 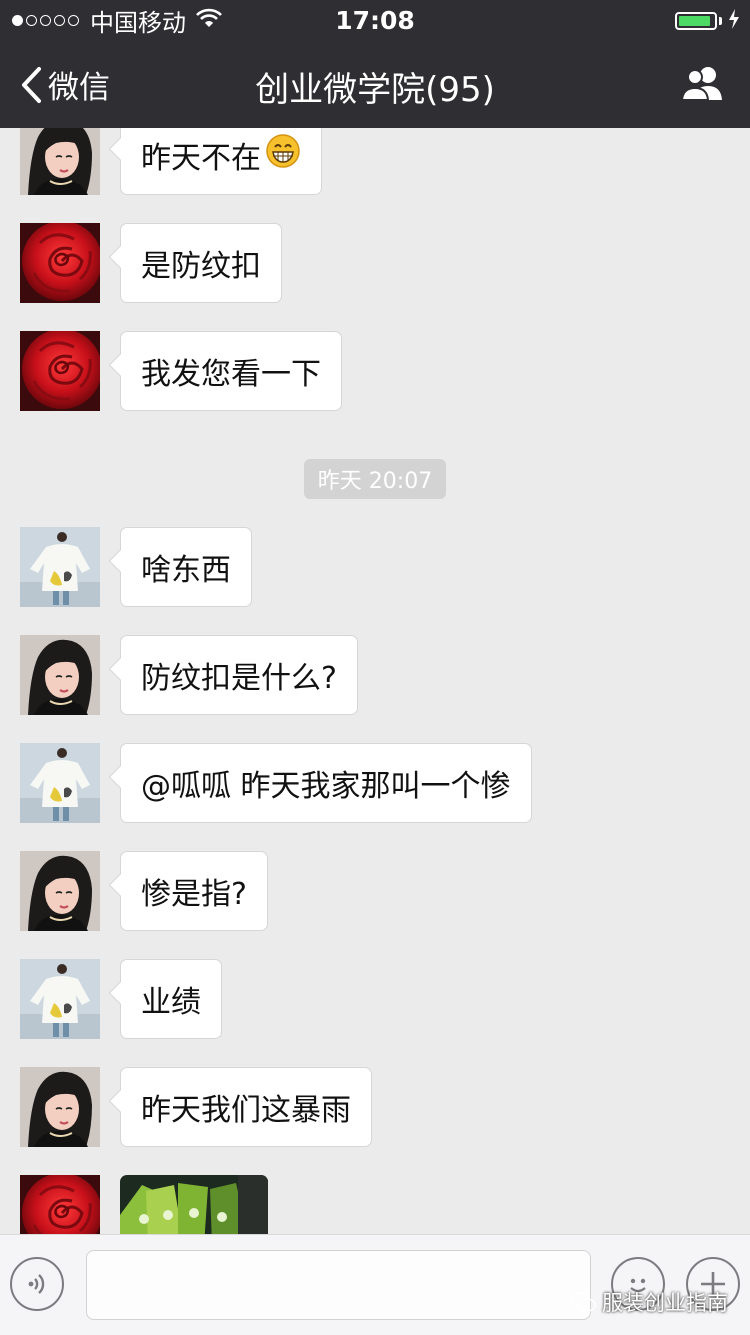 I want to click on green-packages-photo, so click(x=194, y=1204).